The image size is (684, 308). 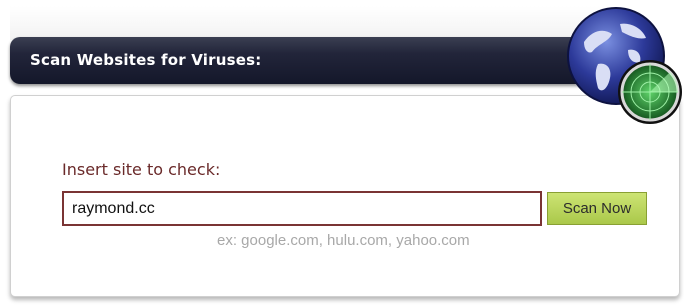 I want to click on scan-now-button: Scan Now, so click(x=597, y=208).